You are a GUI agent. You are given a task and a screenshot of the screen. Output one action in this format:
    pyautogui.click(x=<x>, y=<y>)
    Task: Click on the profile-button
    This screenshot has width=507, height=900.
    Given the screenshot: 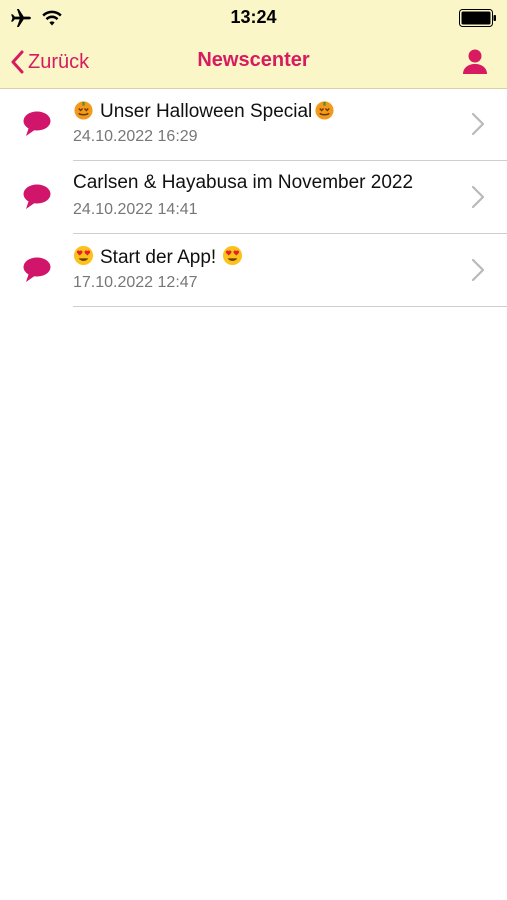 What is the action you would take?
    pyautogui.click(x=475, y=62)
    